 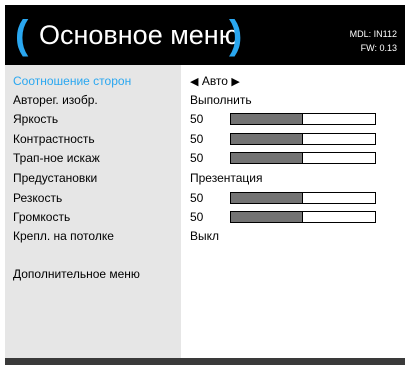 I want to click on contrast-slider, so click(x=303, y=139).